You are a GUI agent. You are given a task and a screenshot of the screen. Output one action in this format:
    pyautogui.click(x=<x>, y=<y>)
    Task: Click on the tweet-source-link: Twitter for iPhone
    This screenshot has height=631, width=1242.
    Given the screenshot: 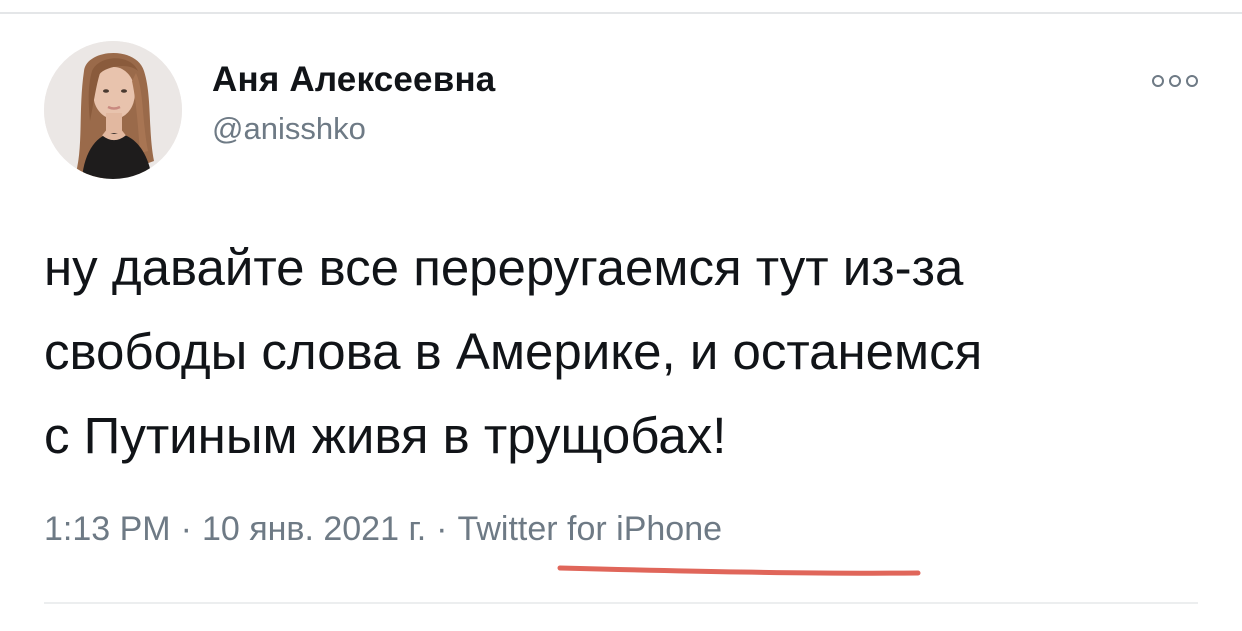 What is the action you would take?
    pyautogui.click(x=589, y=529)
    